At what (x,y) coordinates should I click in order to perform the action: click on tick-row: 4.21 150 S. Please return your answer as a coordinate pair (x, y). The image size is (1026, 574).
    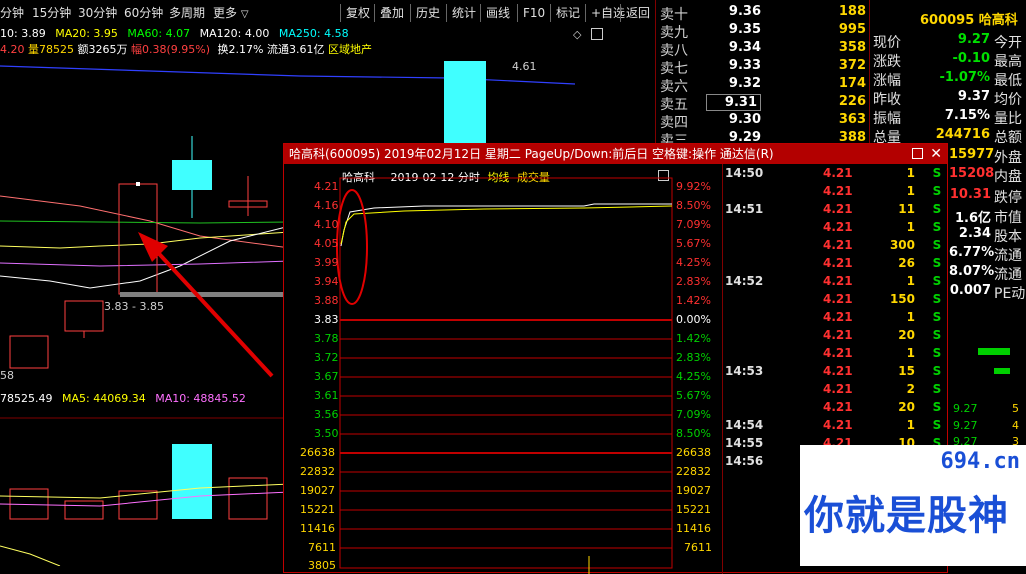
    Looking at the image, I should click on (882, 299).